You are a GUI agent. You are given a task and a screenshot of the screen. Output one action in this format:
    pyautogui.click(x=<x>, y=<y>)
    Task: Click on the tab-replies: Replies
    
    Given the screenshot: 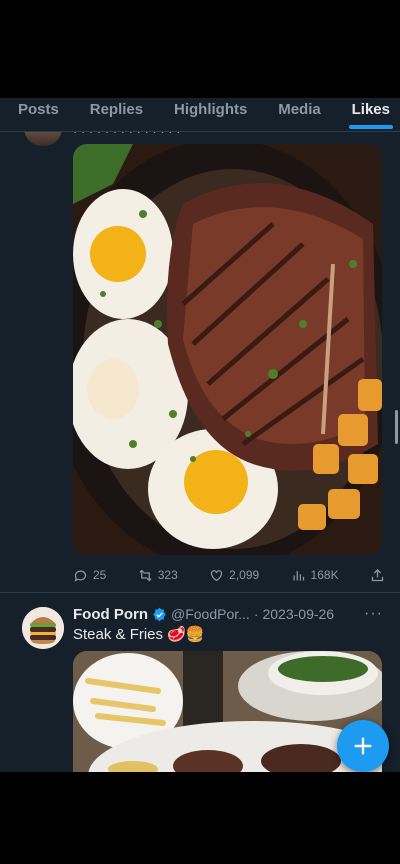 What is the action you would take?
    pyautogui.click(x=116, y=115)
    